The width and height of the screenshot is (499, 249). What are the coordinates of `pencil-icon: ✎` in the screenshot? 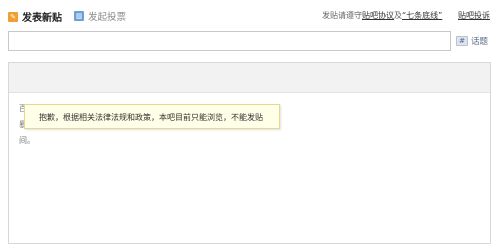 It's located at (13, 16).